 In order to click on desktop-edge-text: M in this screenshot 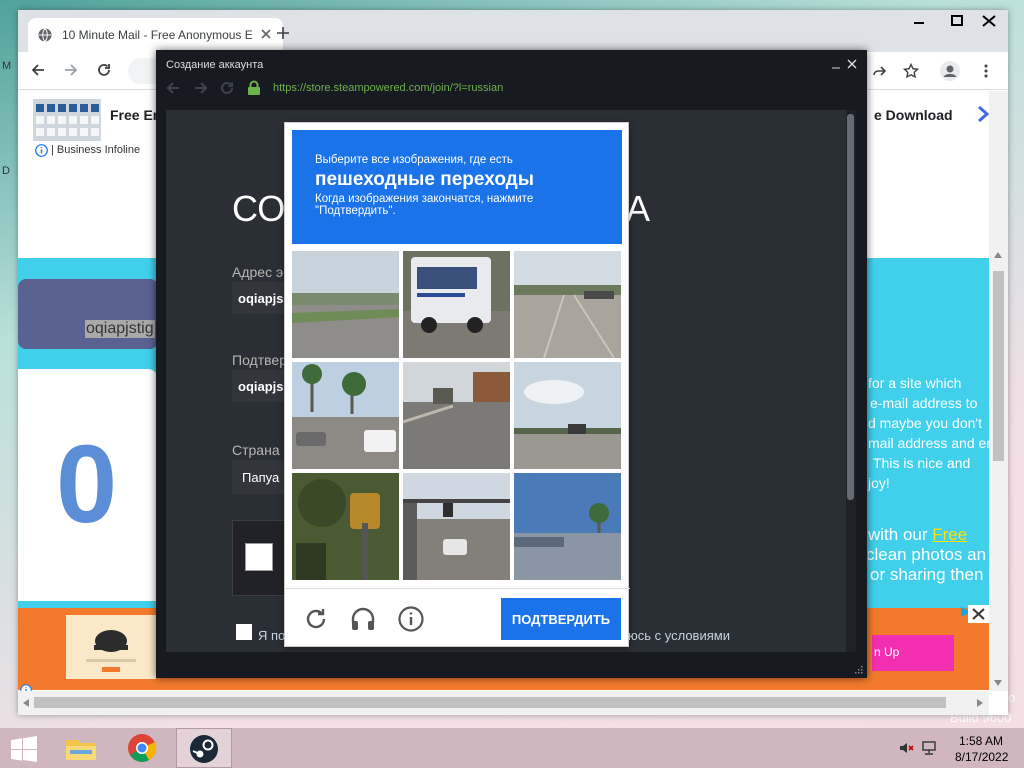, I will do `click(7, 66)`.